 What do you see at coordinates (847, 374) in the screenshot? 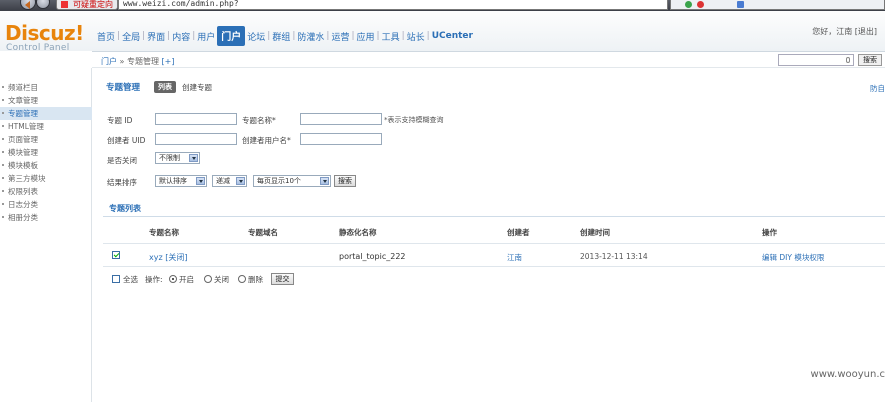
I see `watermark-text: www.wooyun.c` at bounding box center [847, 374].